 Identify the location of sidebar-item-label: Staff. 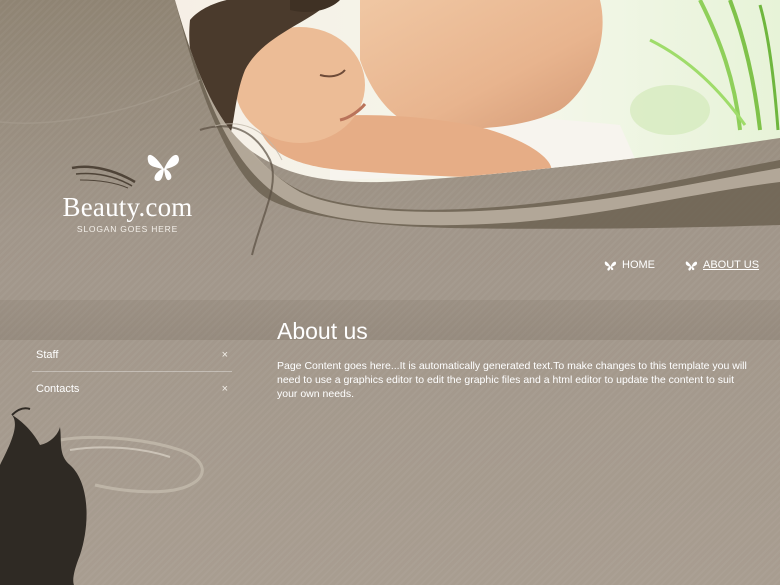
(47, 354).